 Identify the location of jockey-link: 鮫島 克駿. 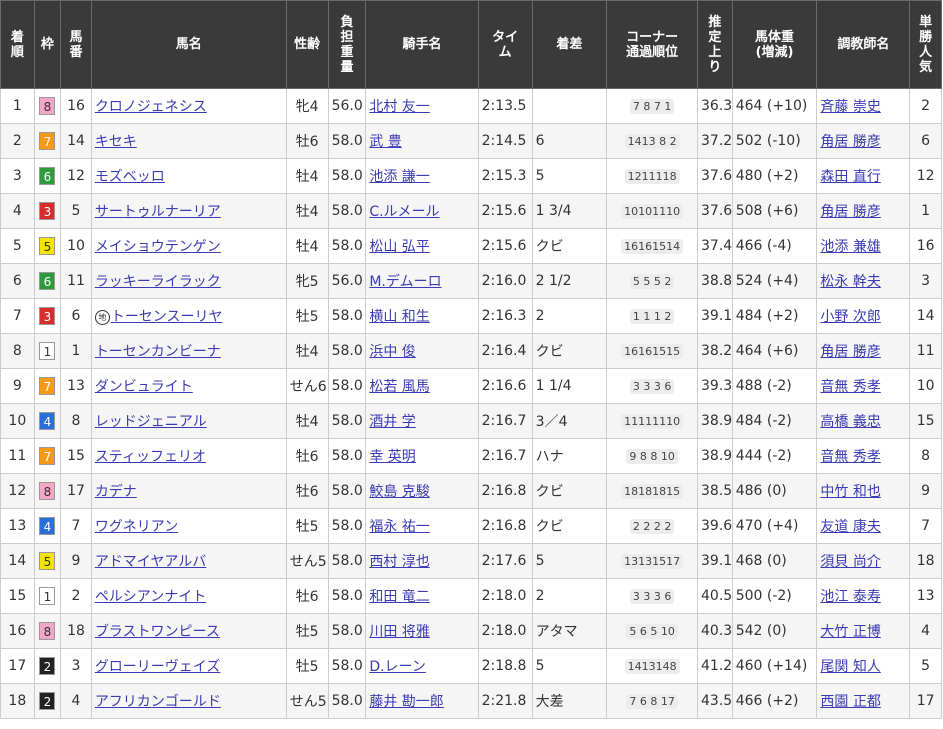
(399, 492).